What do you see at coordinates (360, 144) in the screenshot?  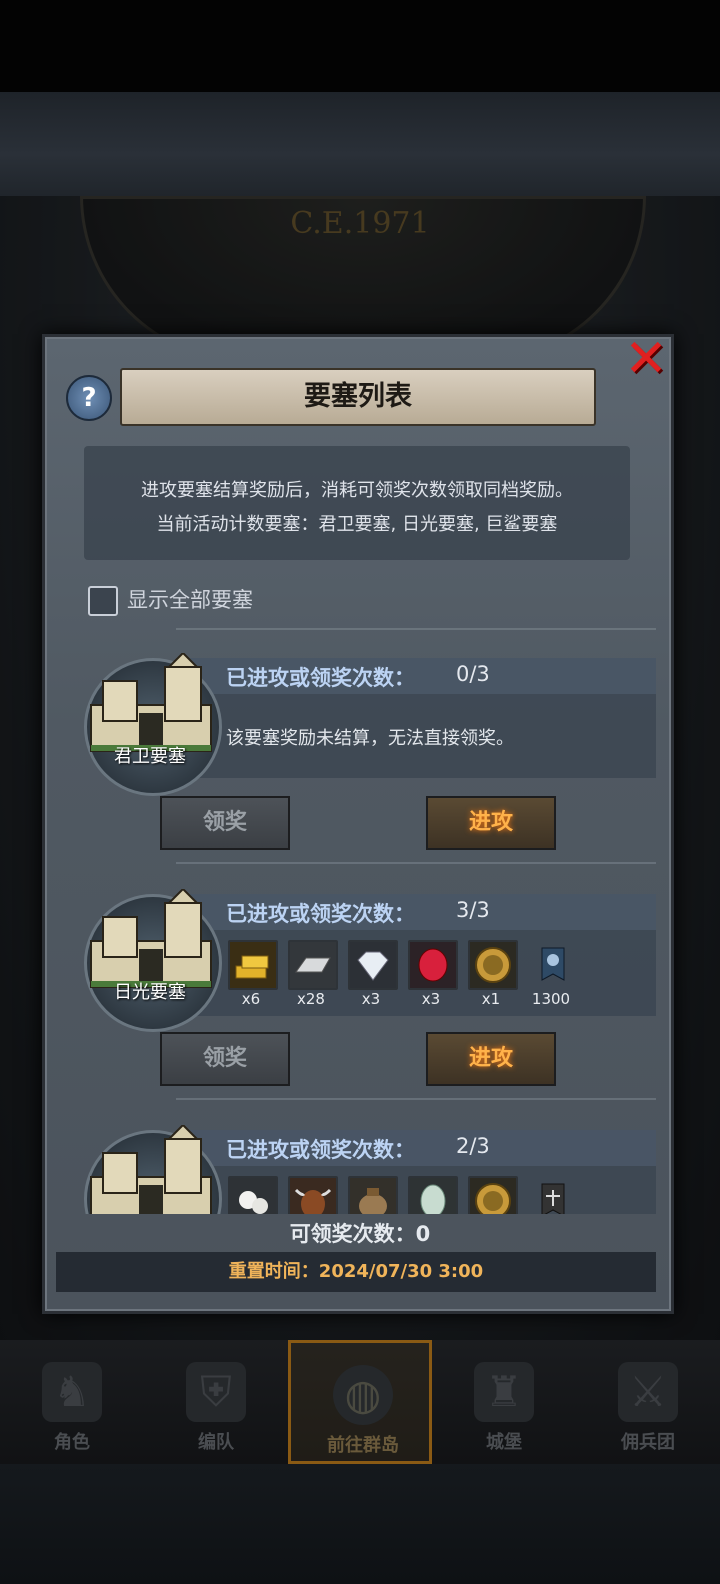 I see `header-band` at bounding box center [360, 144].